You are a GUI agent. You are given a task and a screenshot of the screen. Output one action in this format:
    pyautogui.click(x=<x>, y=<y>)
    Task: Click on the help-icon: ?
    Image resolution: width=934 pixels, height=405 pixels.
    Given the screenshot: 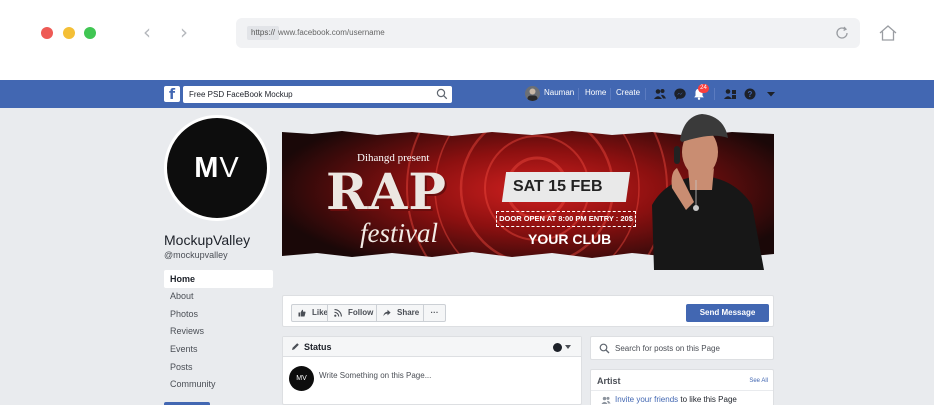 What is the action you would take?
    pyautogui.click(x=750, y=94)
    